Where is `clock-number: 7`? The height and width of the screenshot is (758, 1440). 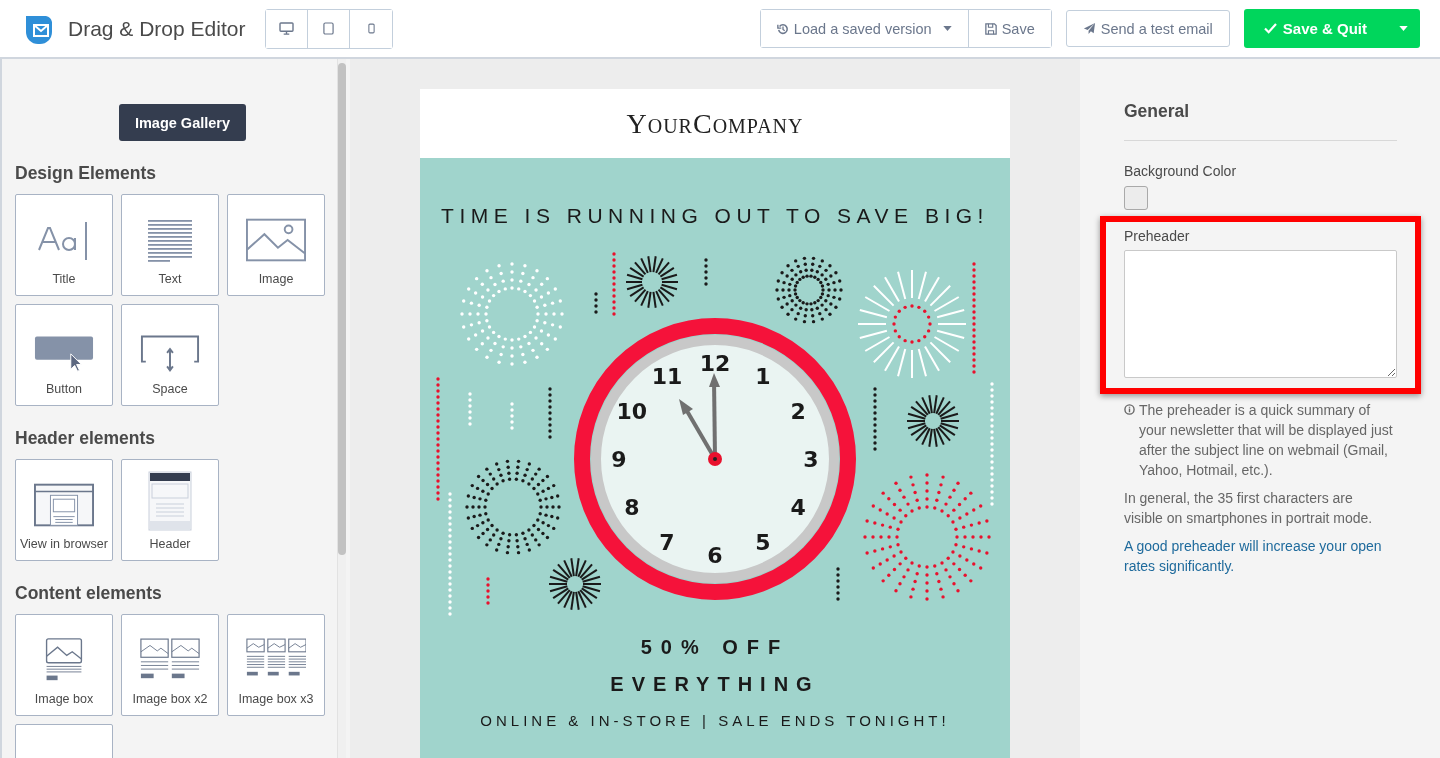
clock-number: 7 is located at coordinates (667, 543).